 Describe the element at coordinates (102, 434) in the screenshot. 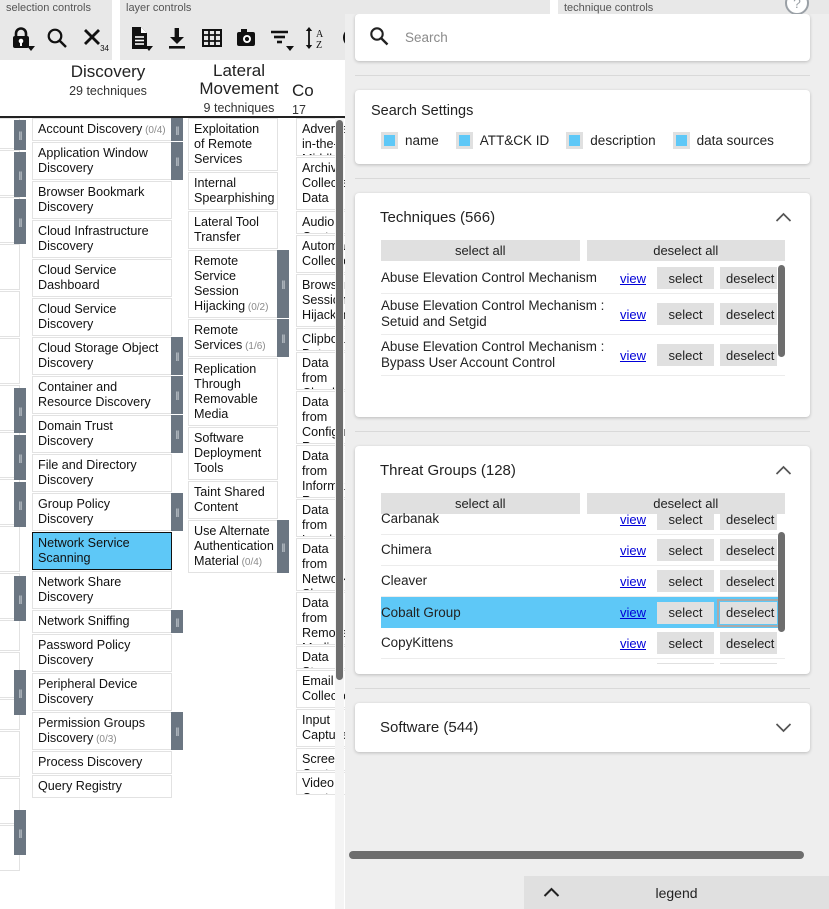

I see `matrix-cell: Domain Trust Discovery` at that location.